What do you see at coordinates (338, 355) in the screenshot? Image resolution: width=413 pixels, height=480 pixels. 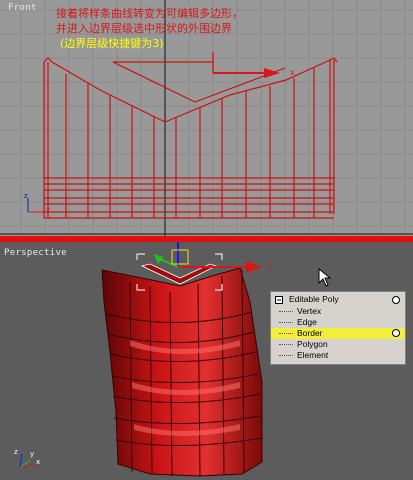 I see `stack-item-element: Element` at bounding box center [338, 355].